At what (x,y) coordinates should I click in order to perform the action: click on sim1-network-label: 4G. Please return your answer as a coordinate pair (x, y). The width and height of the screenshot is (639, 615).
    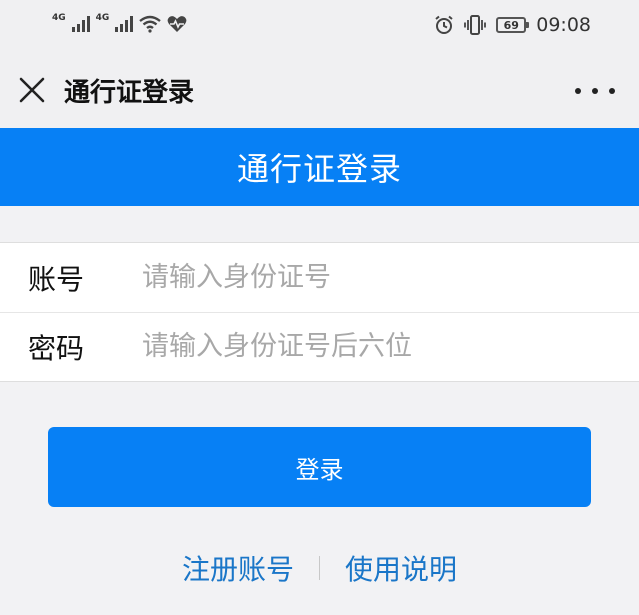
    Looking at the image, I should click on (59, 18).